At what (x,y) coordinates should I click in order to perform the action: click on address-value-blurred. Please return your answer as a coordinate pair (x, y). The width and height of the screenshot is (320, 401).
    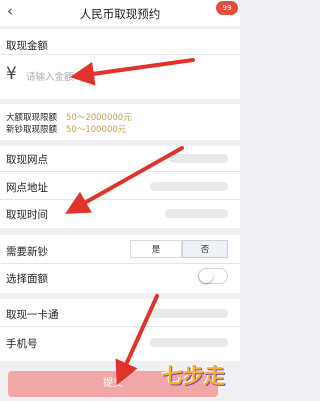
    Looking at the image, I should click on (189, 186).